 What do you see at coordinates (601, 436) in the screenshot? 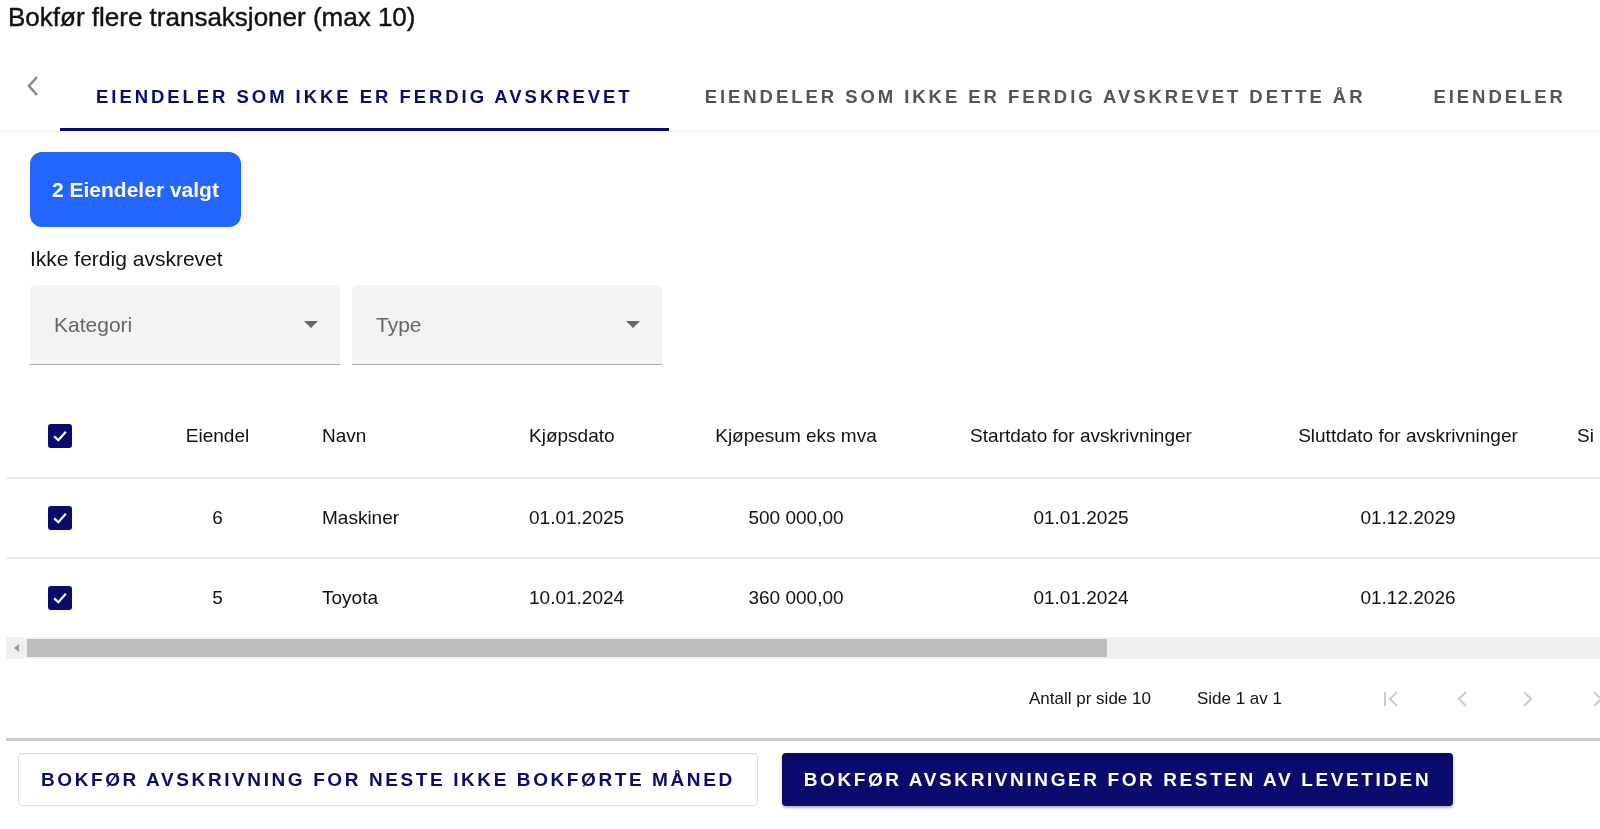
I see `column-header: Kjøpsdato` at bounding box center [601, 436].